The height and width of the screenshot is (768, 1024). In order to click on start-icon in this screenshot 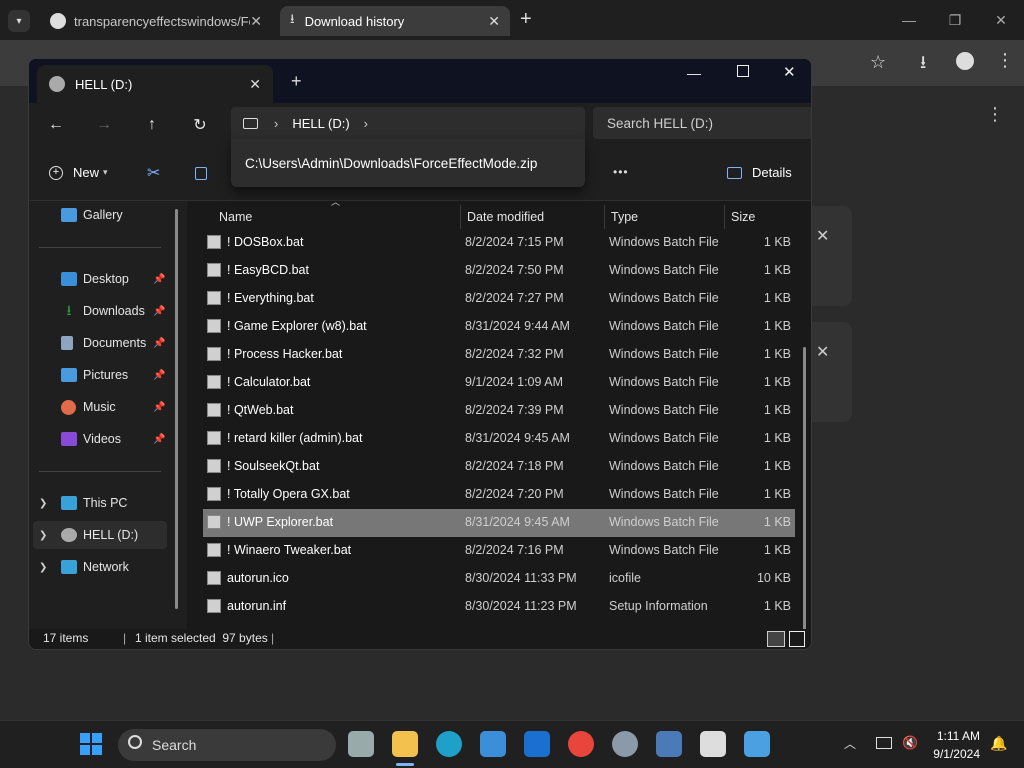, I will do `click(91, 744)`.